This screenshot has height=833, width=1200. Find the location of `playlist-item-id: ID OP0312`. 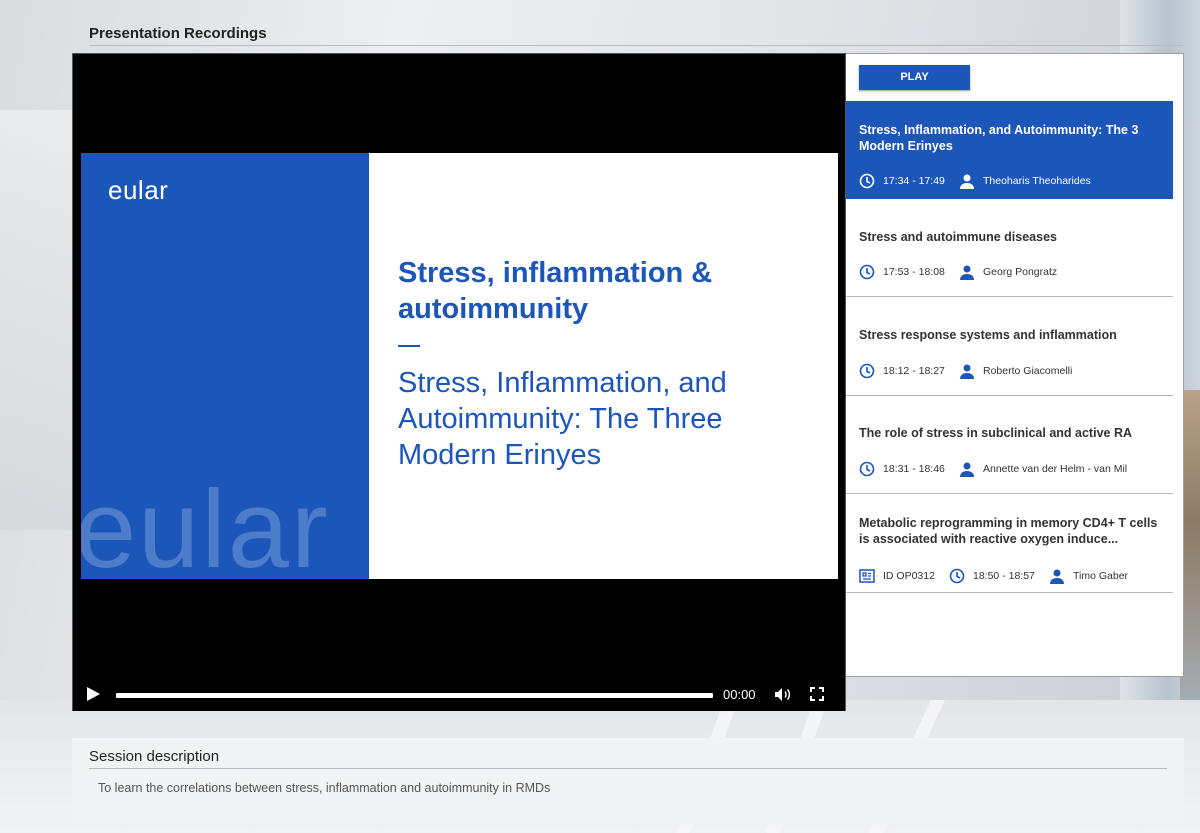

playlist-item-id: ID OP0312 is located at coordinates (897, 576).